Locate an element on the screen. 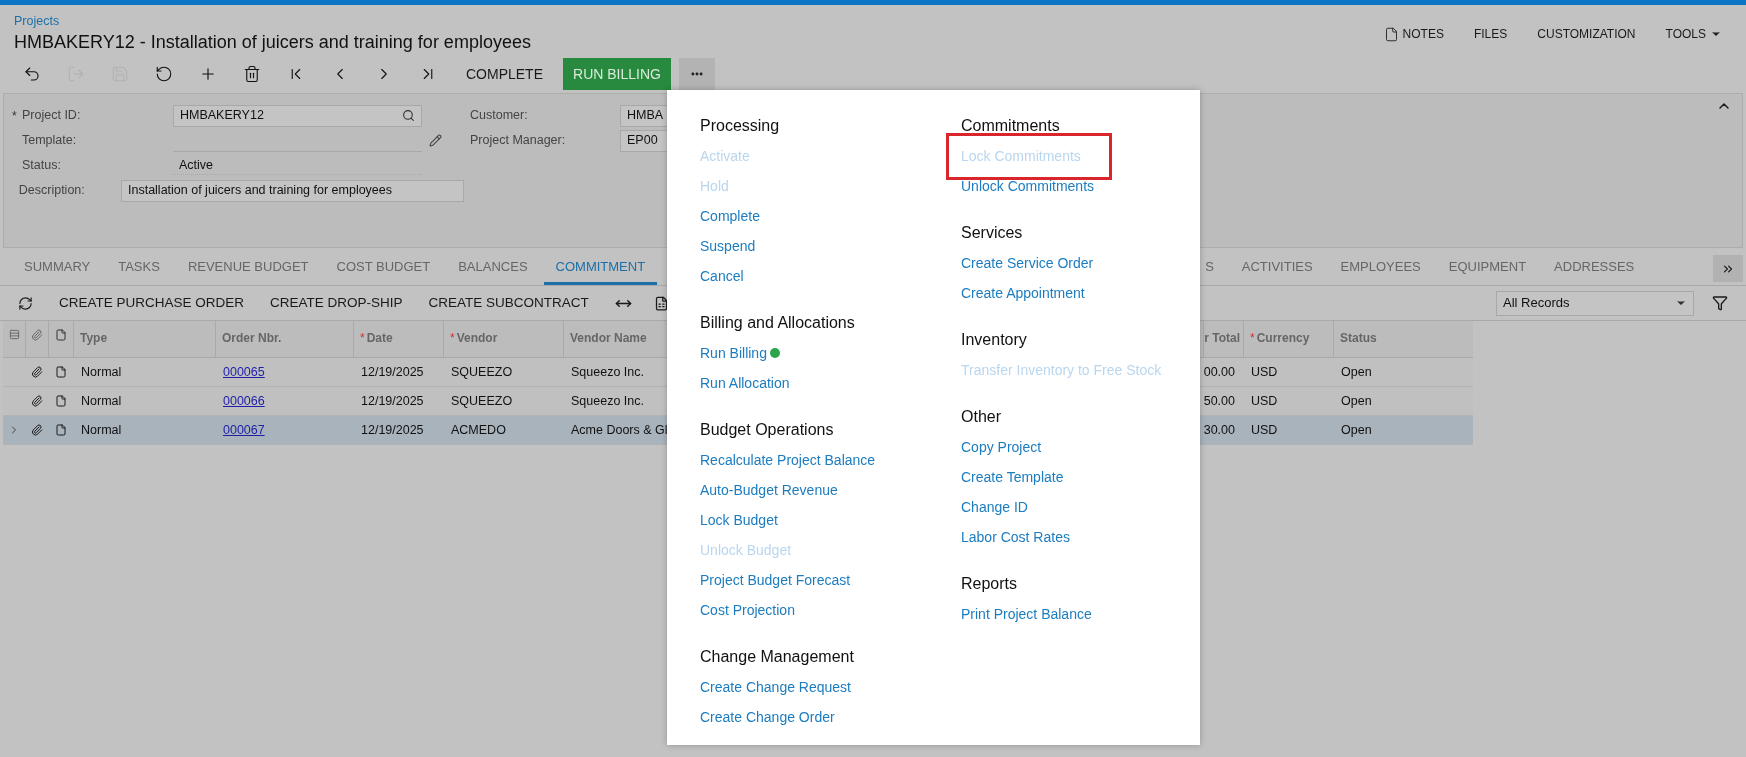 Image resolution: width=1746 pixels, height=757 pixels. tab: COMMITMENT is located at coordinates (600, 268).